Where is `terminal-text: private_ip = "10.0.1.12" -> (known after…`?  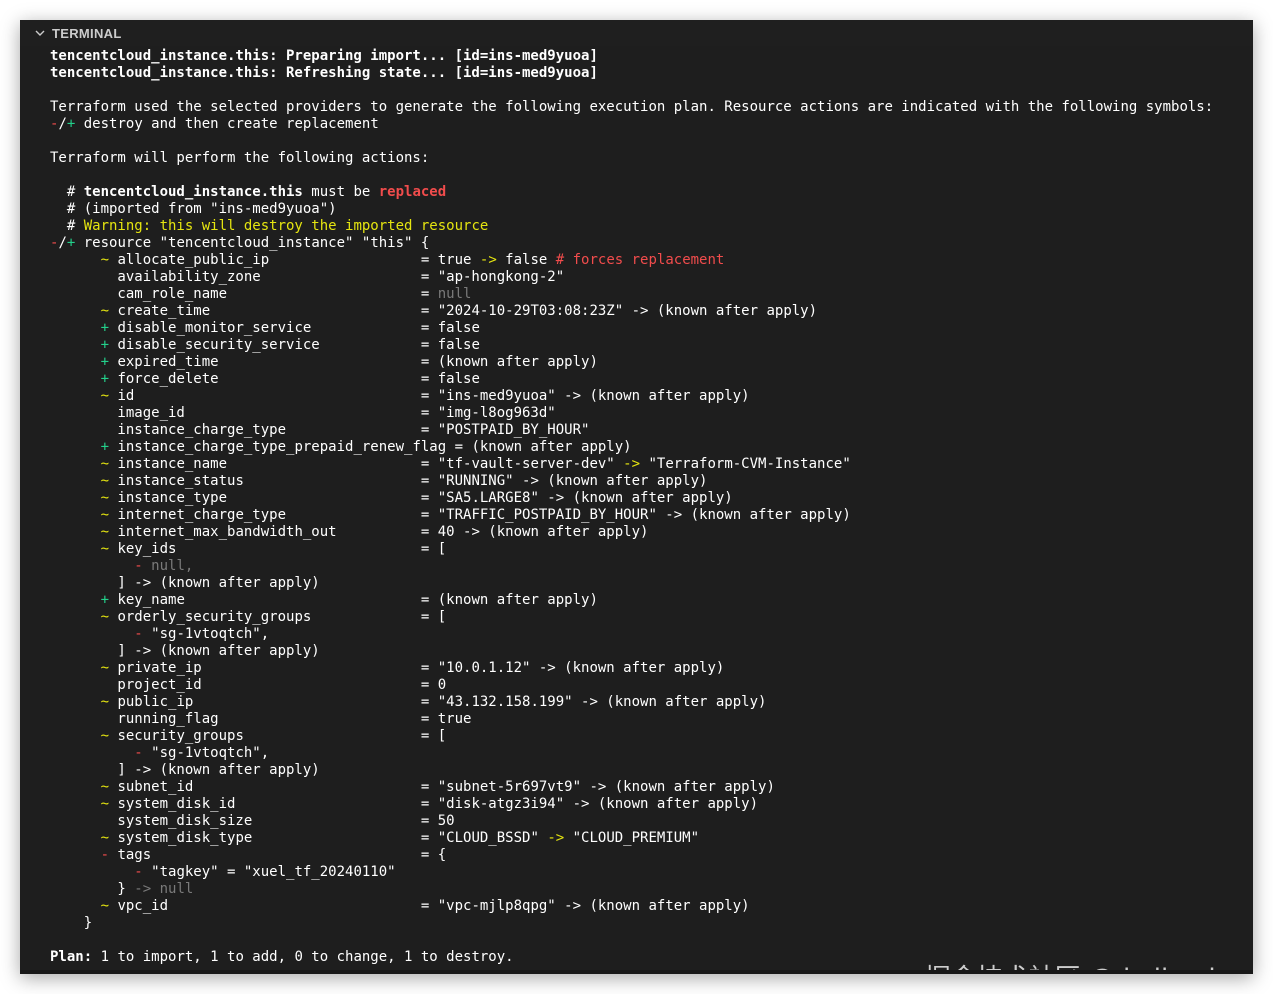 terminal-text: private_ip = "10.0.1.12" -> (known after… is located at coordinates (417, 668).